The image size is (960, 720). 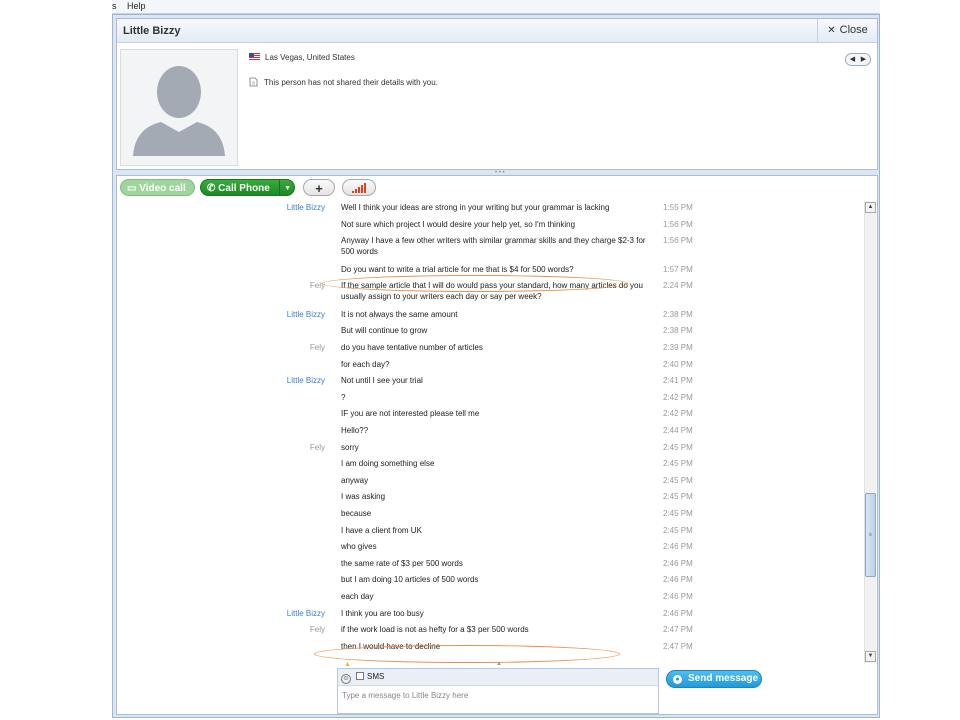 What do you see at coordinates (254, 57) in the screenshot?
I see `us-flag-icon` at bounding box center [254, 57].